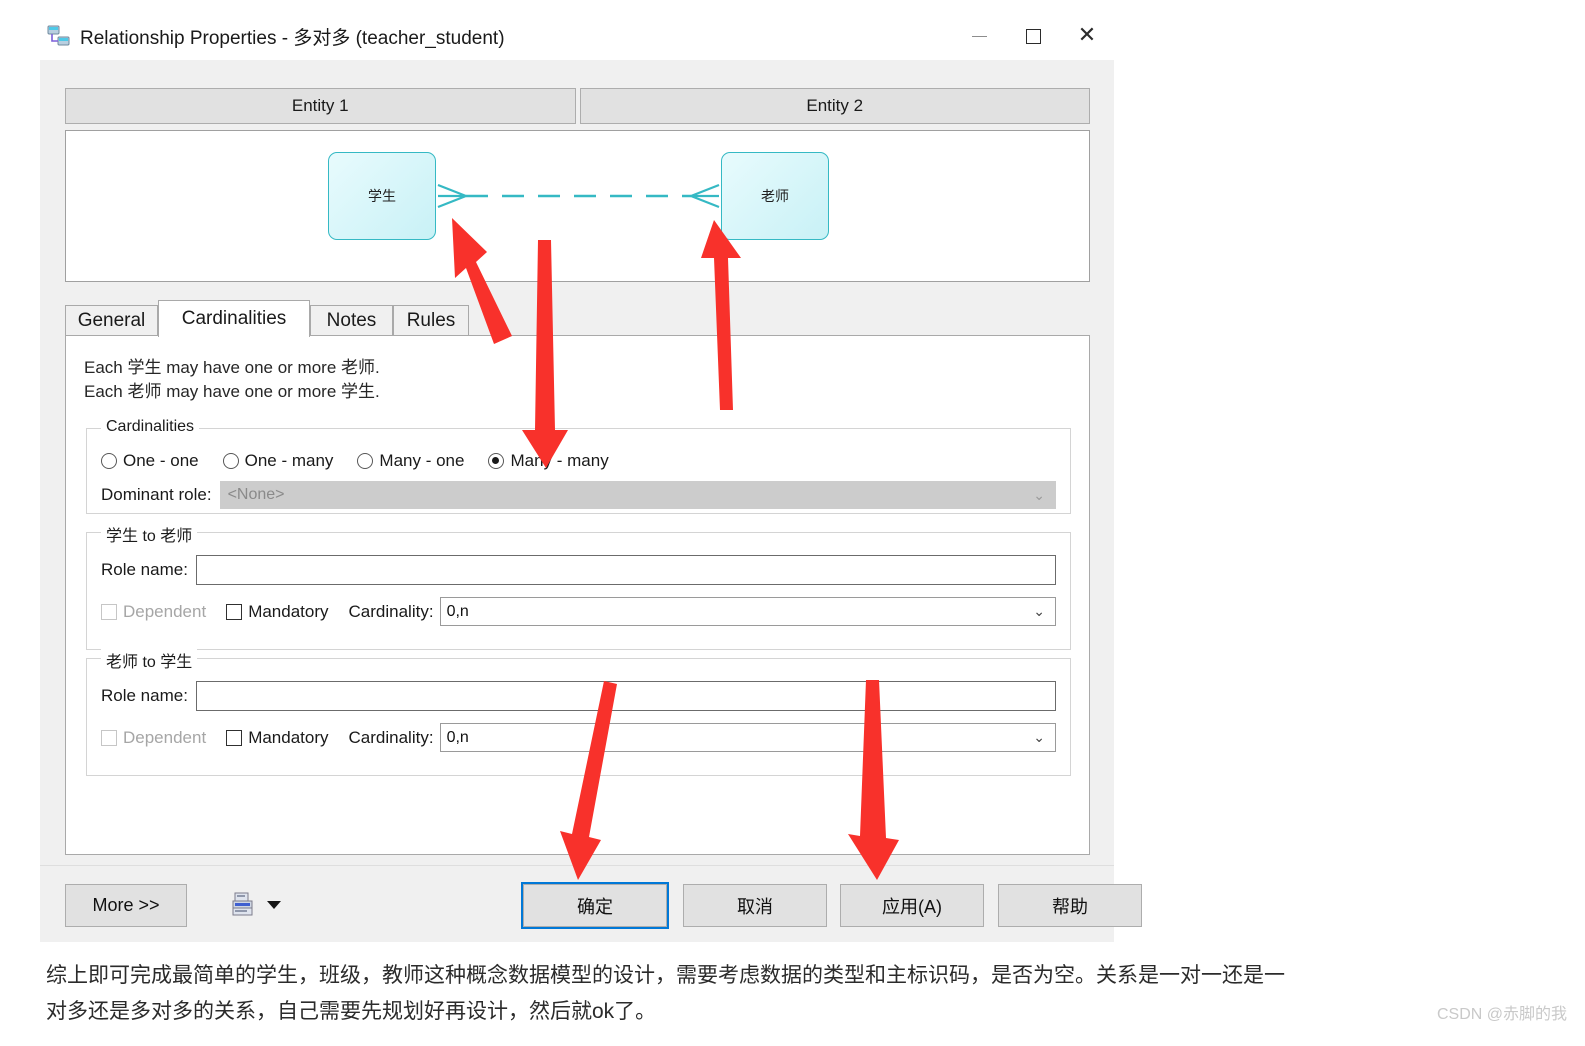  I want to click on radio-label: Many - one, so click(422, 460).